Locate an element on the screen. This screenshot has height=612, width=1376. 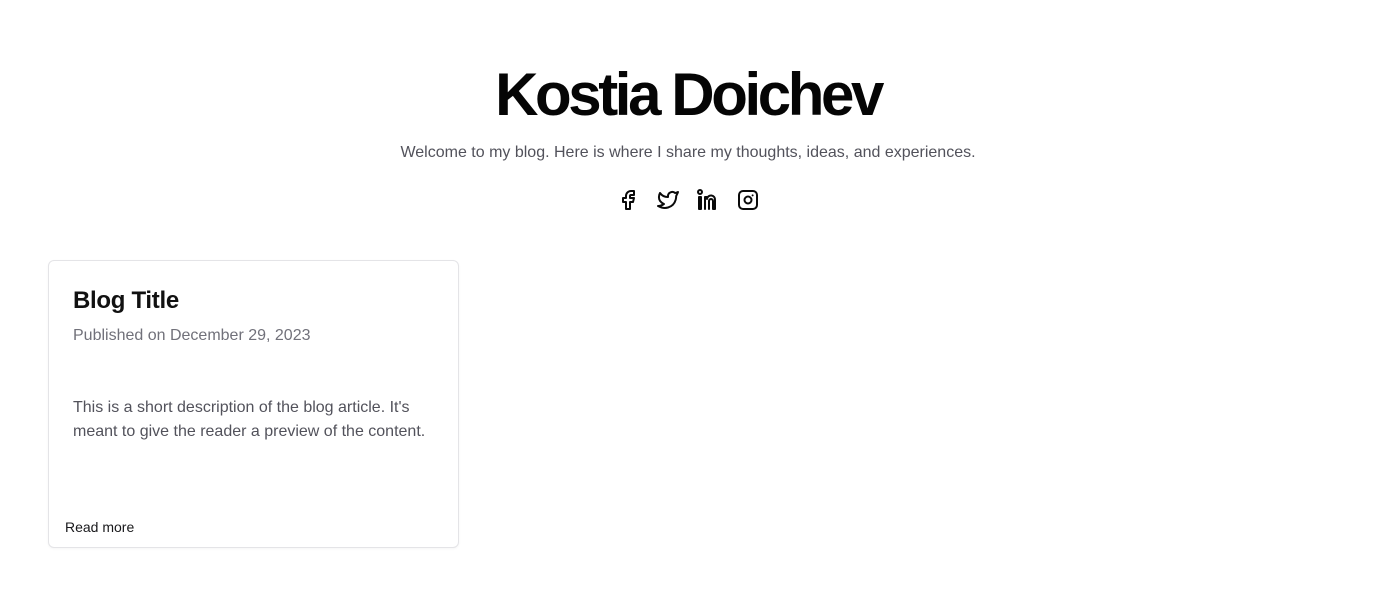
site-title: Kostia Doichev is located at coordinates (689, 94).